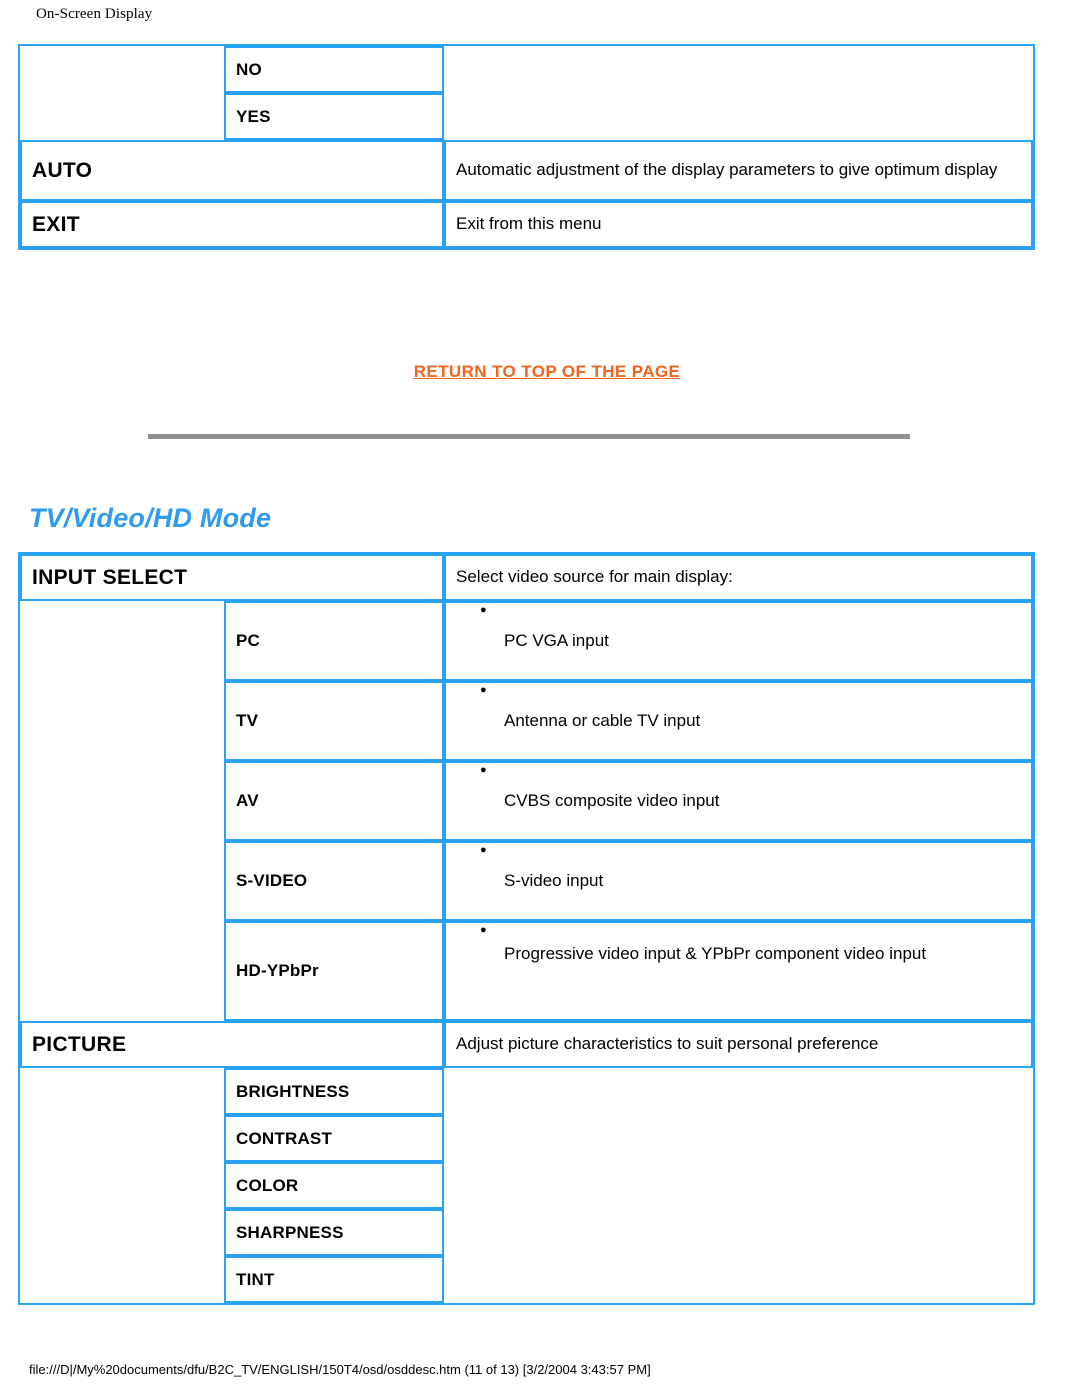 Image resolution: width=1080 pixels, height=1397 pixels. I want to click on option-label-tint: TINT, so click(334, 1279).